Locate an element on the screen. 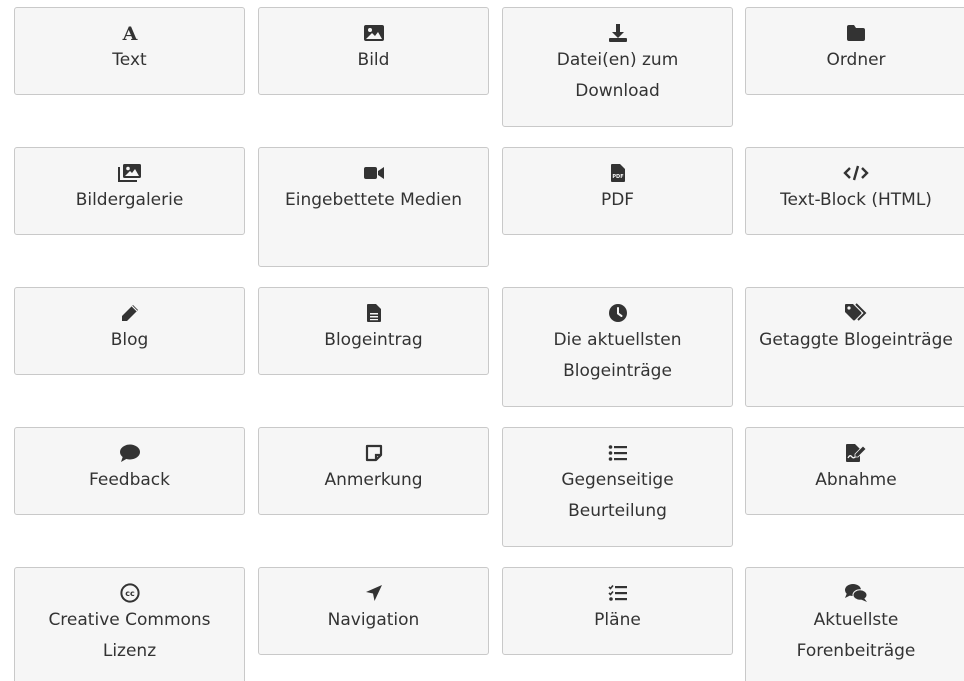 The width and height of the screenshot is (964, 681). tile-html-block: Text-Block (HTML) is located at coordinates (854, 191).